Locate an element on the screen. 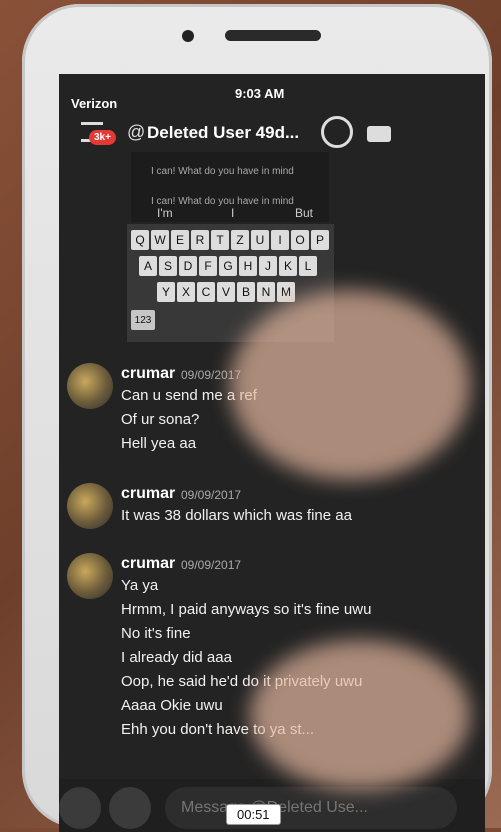 This screenshot has width=501, height=832. key: Q is located at coordinates (140, 240).